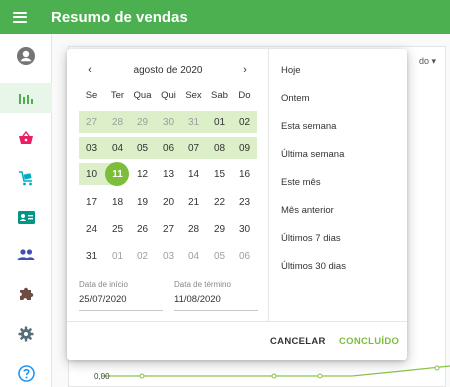  I want to click on done-button: CONCLUÍDO, so click(369, 341).